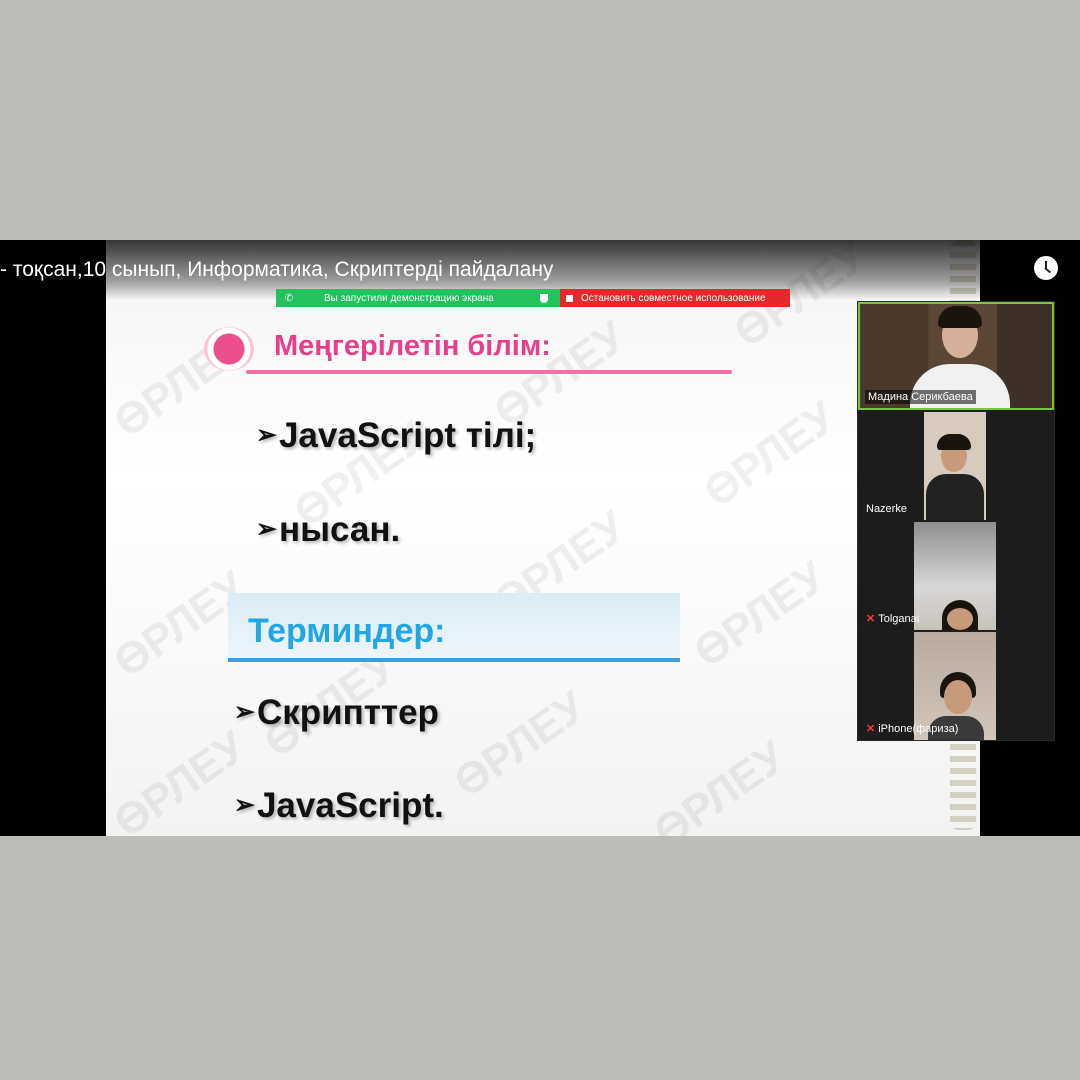 This screenshot has width=1080, height=1080. I want to click on stop-share-label: Остановить совместное использование, so click(673, 298).